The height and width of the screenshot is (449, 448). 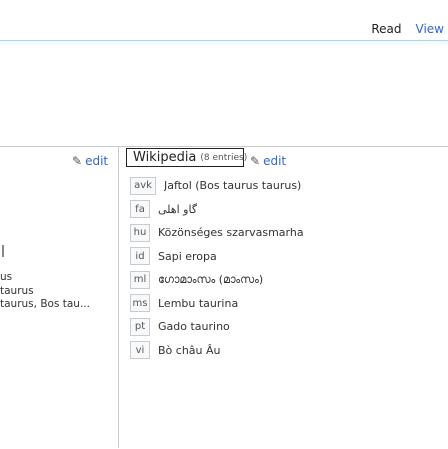 I want to click on left-edit-label: edit, so click(x=97, y=161).